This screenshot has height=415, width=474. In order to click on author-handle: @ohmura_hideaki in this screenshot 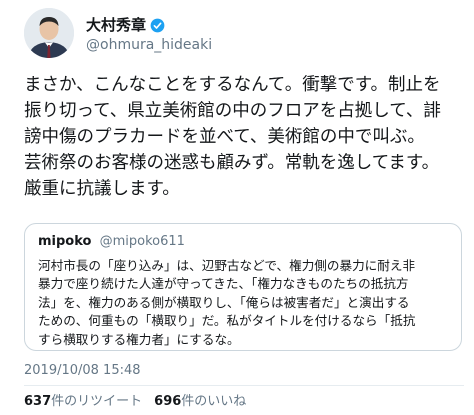, I will do `click(149, 45)`.